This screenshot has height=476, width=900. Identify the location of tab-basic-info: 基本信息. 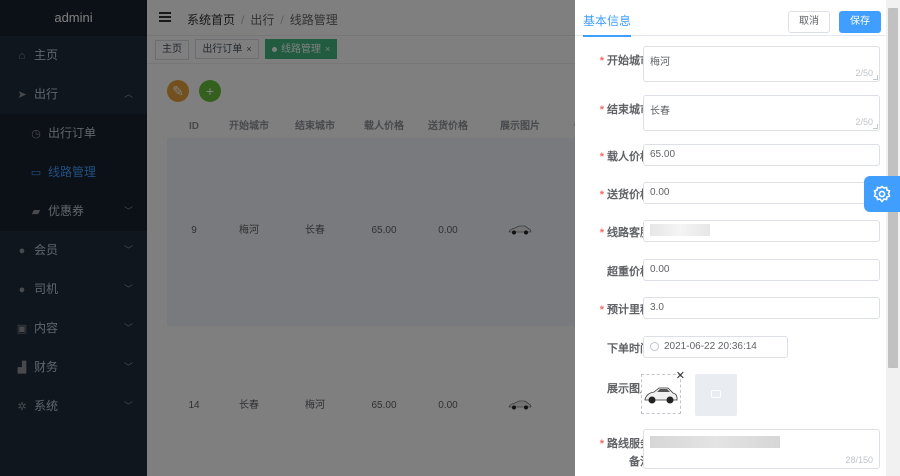
(607, 24).